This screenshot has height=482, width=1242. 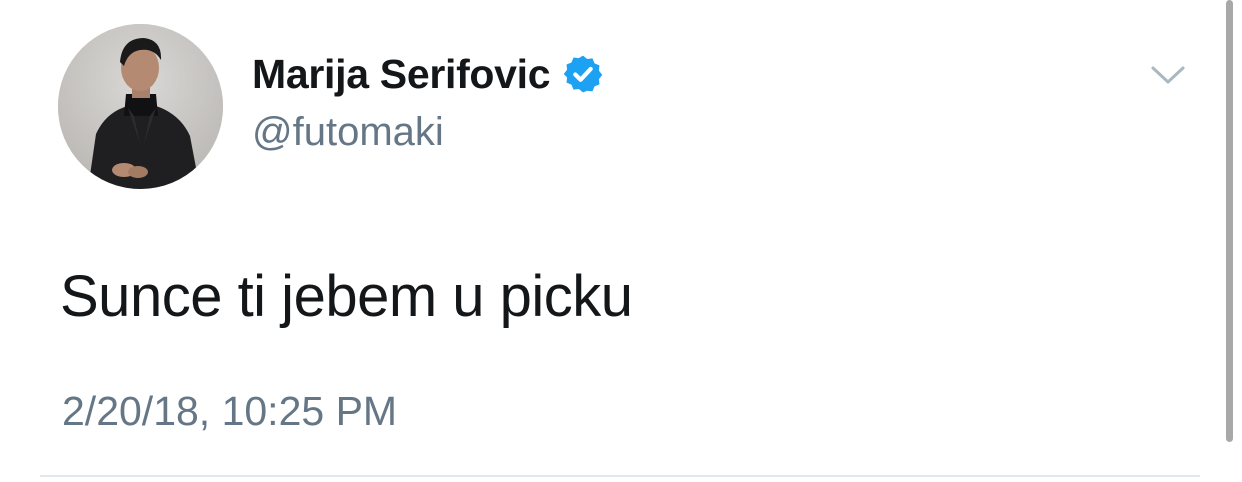 I want to click on divider, so click(x=620, y=476).